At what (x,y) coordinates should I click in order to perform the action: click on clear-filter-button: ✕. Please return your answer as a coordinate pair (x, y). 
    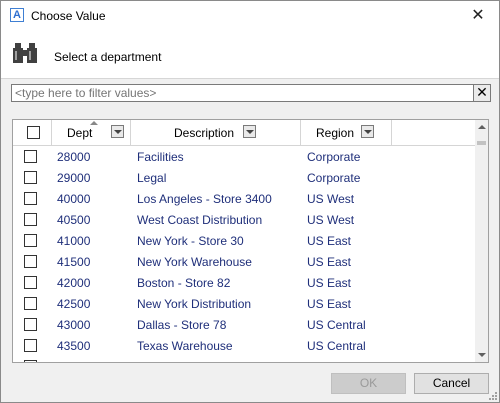
    Looking at the image, I should click on (482, 93).